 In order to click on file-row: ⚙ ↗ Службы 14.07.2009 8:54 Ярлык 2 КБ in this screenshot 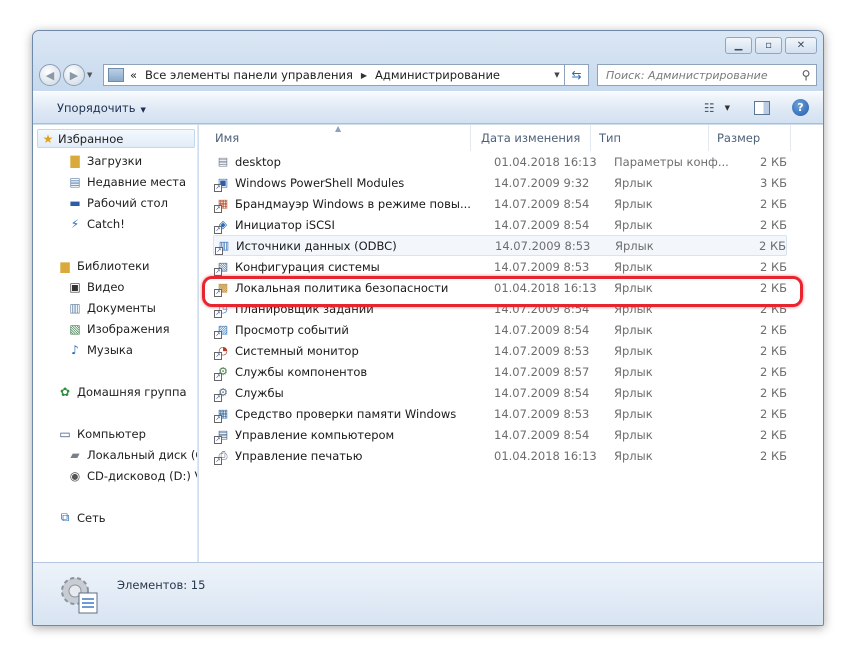, I will do `click(500, 392)`.